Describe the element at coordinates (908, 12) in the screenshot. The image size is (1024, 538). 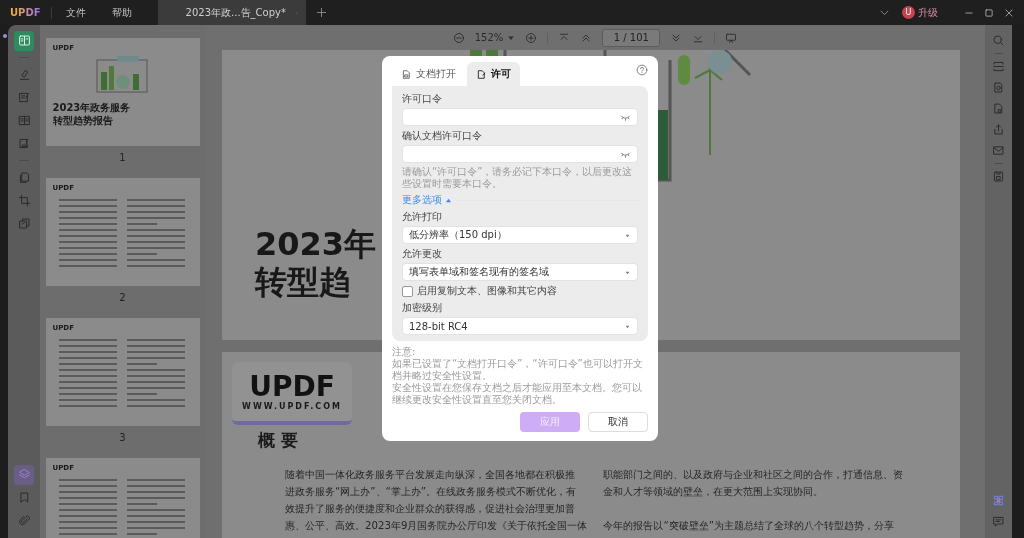
I see `avatar: U` at that location.